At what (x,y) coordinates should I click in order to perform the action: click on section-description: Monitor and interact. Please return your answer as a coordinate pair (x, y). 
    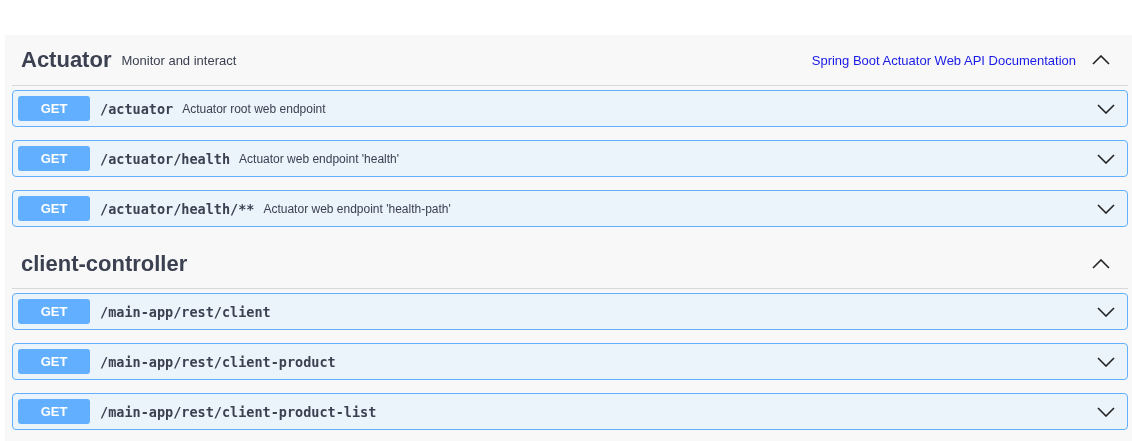
    Looking at the image, I should click on (179, 60).